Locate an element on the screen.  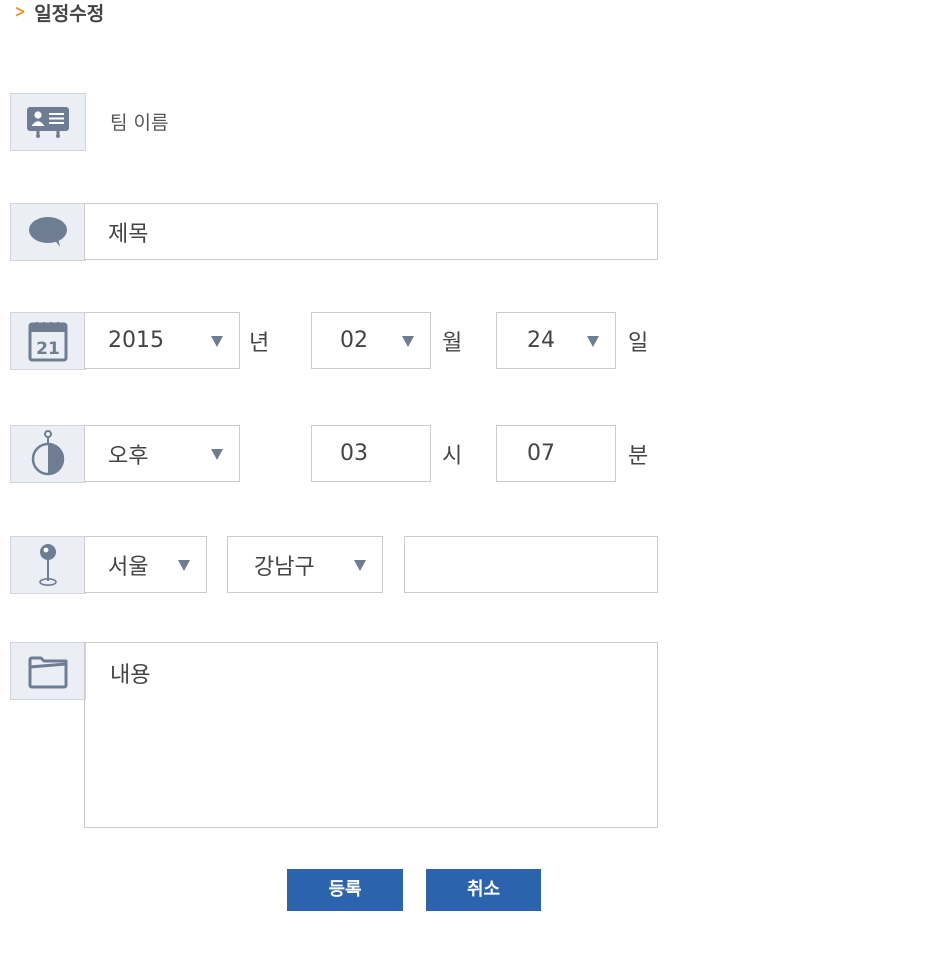
district-select: 강남구 is located at coordinates (305, 564).